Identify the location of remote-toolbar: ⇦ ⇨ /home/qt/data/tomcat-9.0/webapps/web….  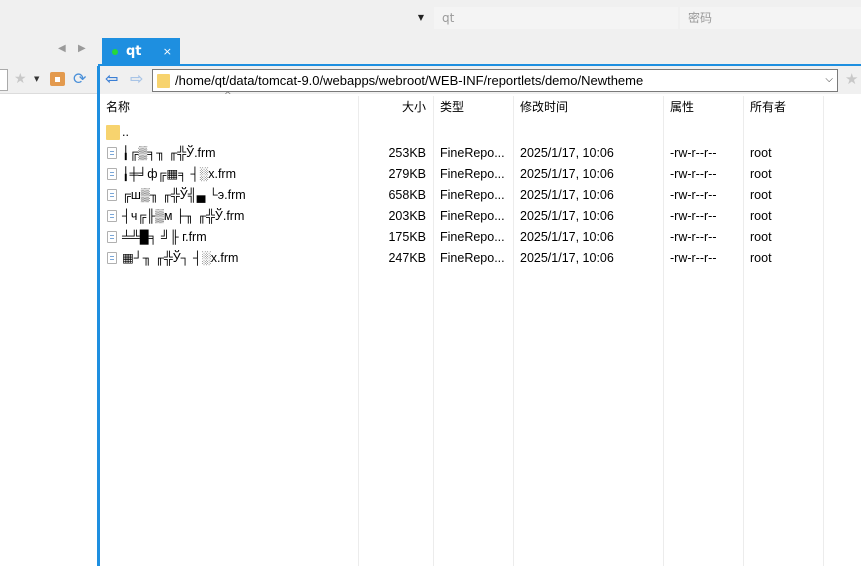
(480, 80).